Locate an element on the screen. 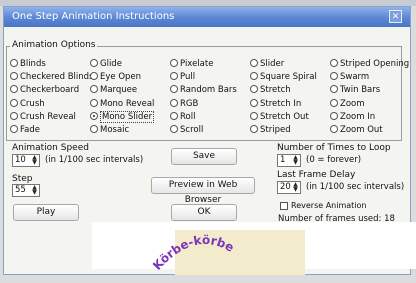  animation-option-radio: Striped is located at coordinates (270, 130).